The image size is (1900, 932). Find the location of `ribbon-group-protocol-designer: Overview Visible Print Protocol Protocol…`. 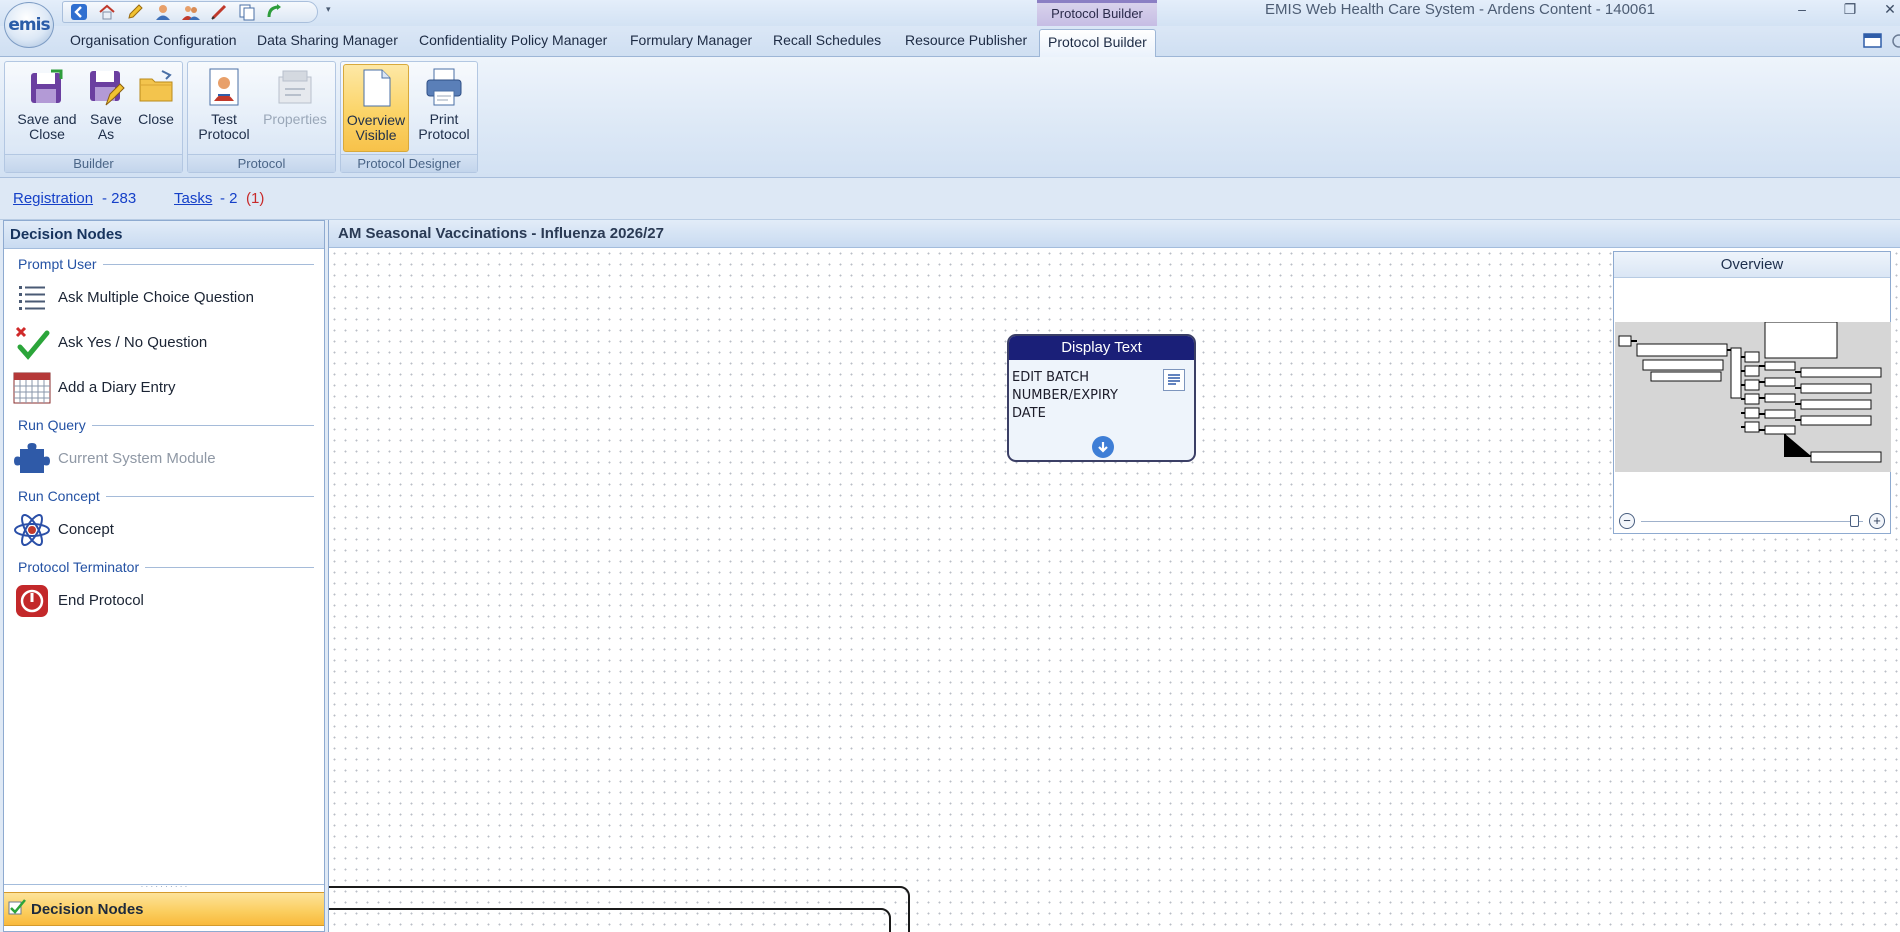

ribbon-group-protocol-designer: Overview Visible Print Protocol Protocol… is located at coordinates (409, 117).